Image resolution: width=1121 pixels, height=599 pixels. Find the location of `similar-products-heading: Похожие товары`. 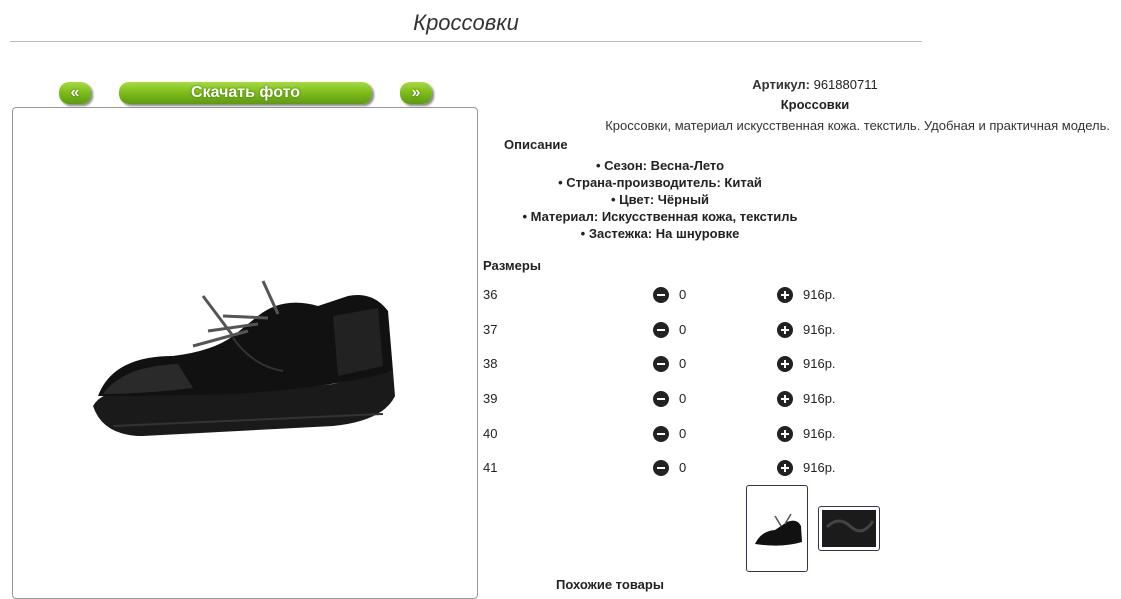

similar-products-heading: Похожие товары is located at coordinates (610, 584).